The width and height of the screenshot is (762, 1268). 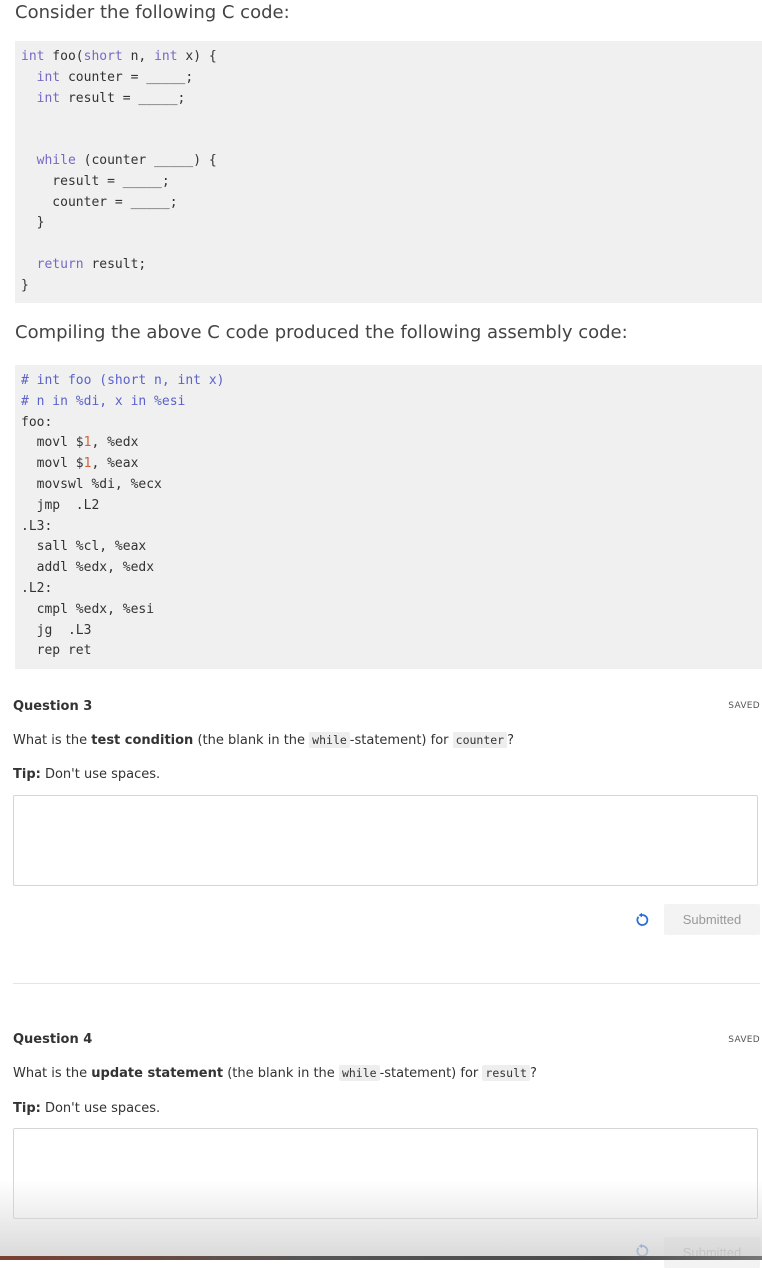 I want to click on asm-line: rep ret, so click(x=56, y=651).